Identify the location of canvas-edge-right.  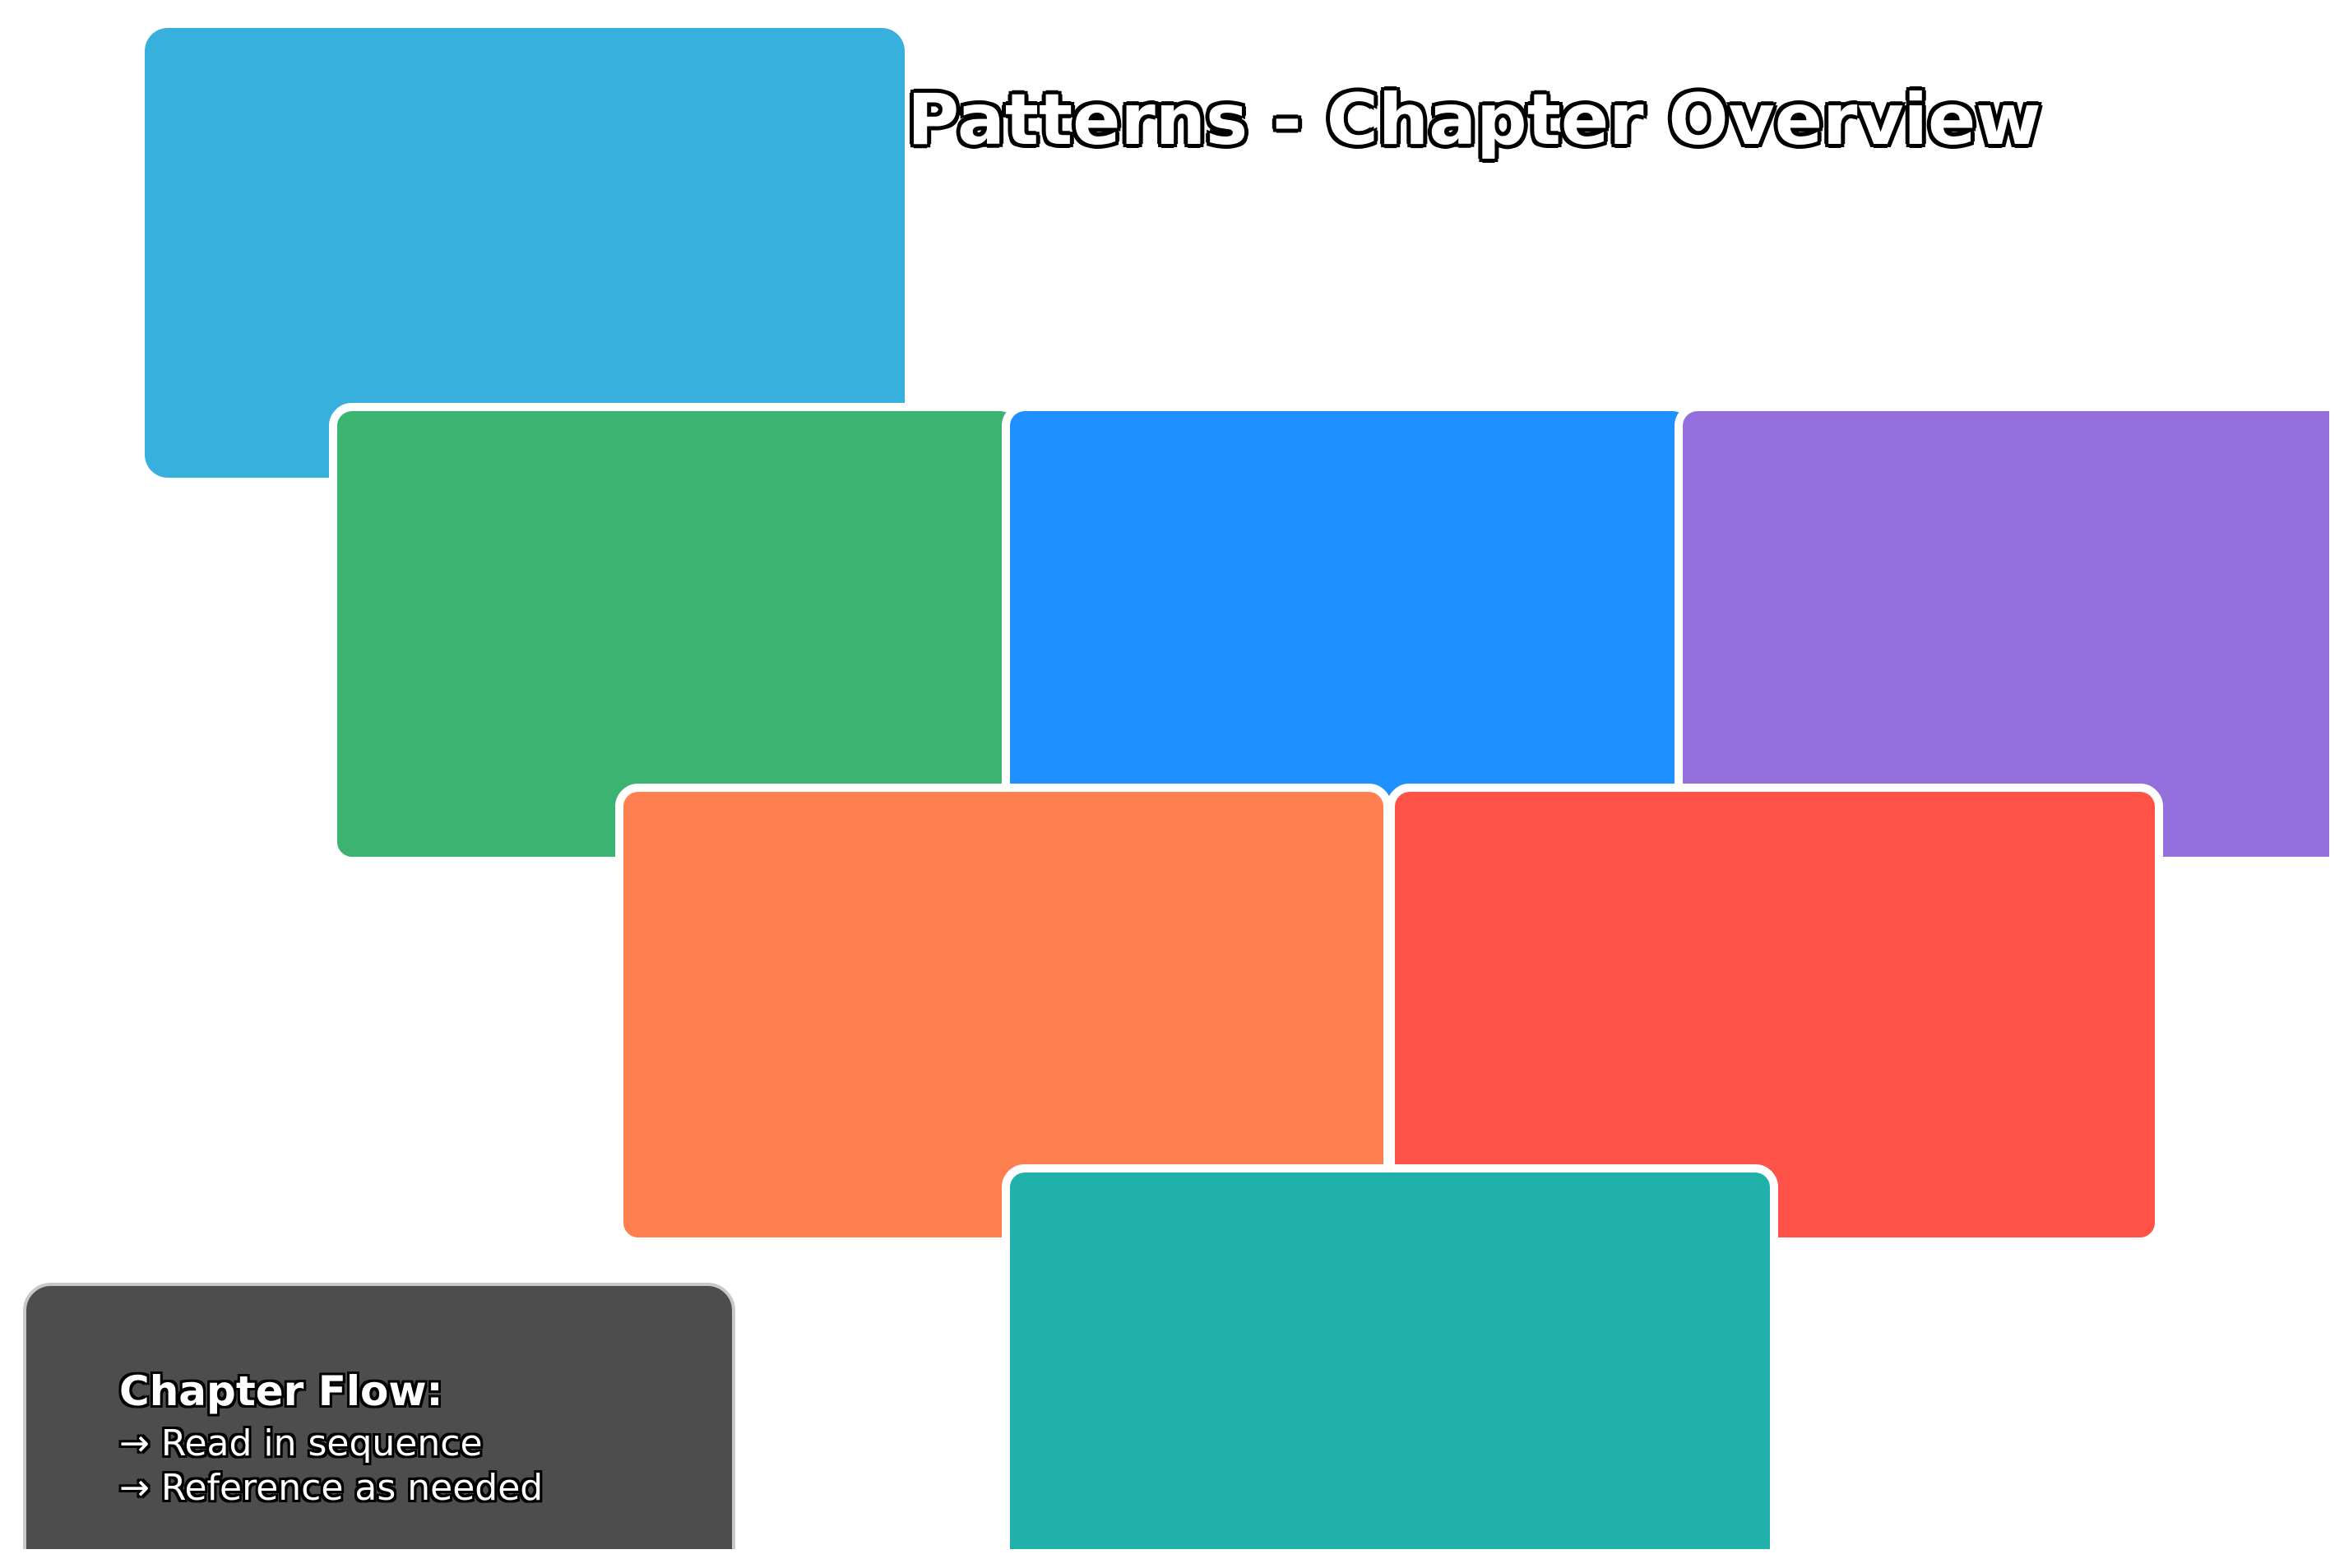
(2336, 784).